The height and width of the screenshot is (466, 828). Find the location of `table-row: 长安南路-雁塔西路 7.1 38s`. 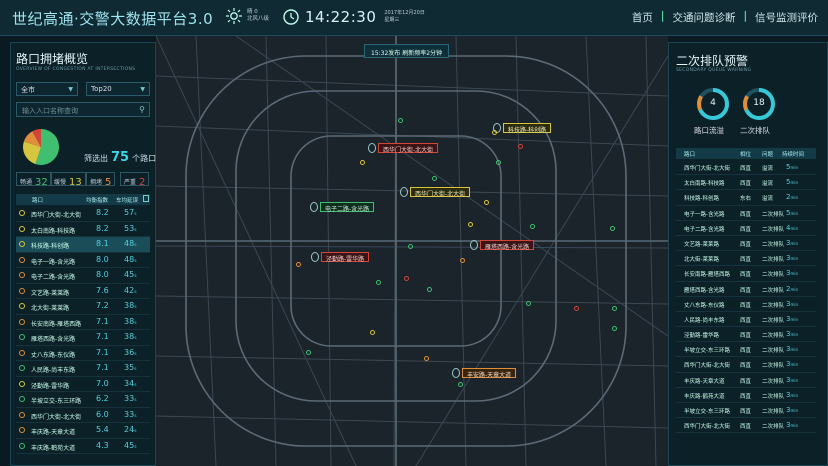

table-row: 长安南路-雁塔西路 7.1 38s is located at coordinates (83, 322).